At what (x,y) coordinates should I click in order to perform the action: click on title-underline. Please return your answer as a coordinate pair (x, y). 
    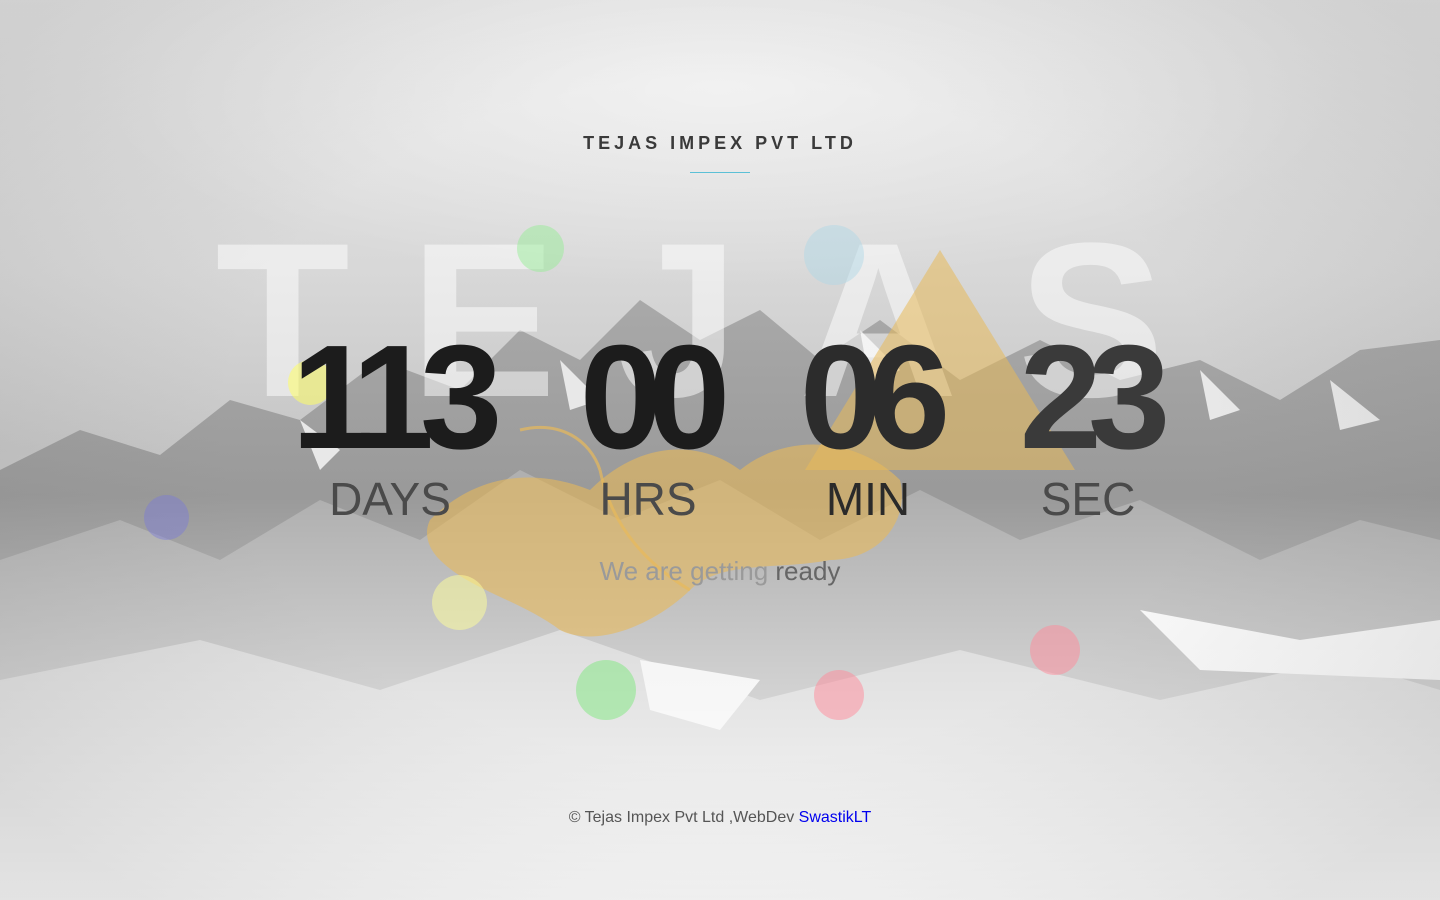
    Looking at the image, I should click on (720, 172).